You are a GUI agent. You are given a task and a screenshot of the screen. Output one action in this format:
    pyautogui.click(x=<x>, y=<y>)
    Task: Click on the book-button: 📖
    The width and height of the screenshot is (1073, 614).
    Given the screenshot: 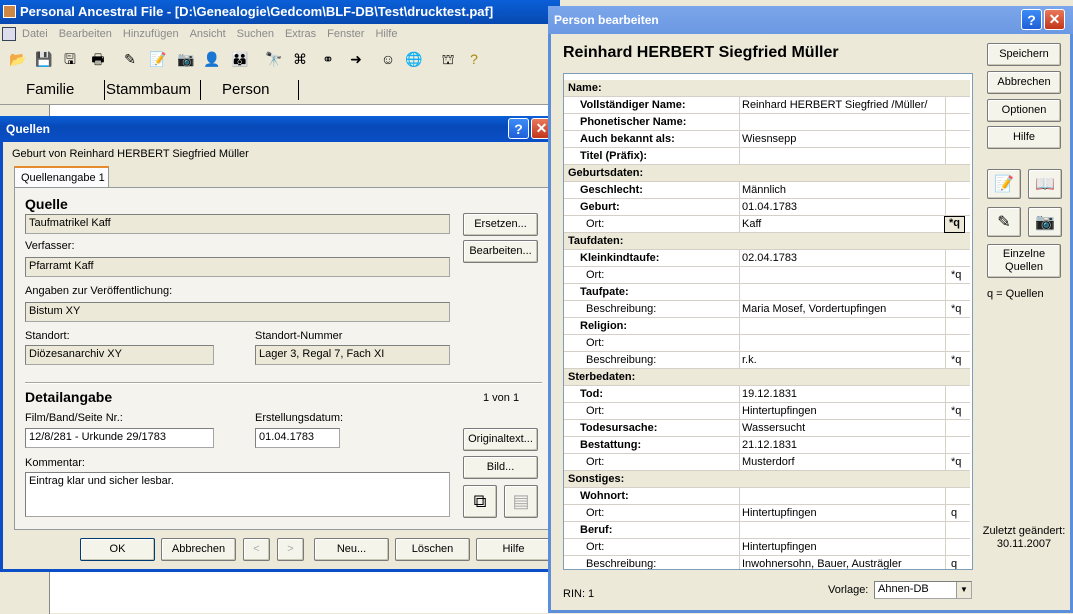 What is the action you would take?
    pyautogui.click(x=1045, y=184)
    